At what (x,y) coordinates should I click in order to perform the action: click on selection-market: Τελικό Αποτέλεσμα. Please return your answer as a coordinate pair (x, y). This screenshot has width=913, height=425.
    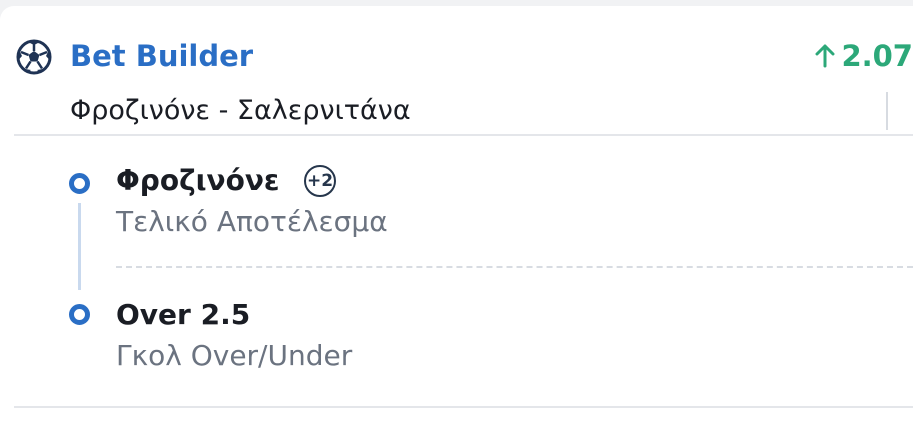
    Looking at the image, I should click on (252, 221).